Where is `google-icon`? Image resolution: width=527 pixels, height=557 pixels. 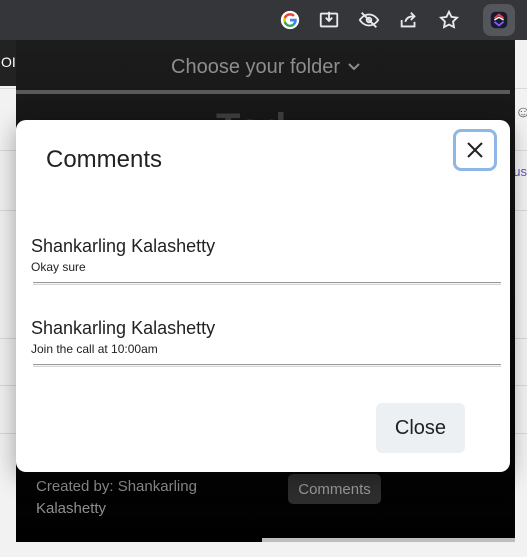 google-icon is located at coordinates (290, 20).